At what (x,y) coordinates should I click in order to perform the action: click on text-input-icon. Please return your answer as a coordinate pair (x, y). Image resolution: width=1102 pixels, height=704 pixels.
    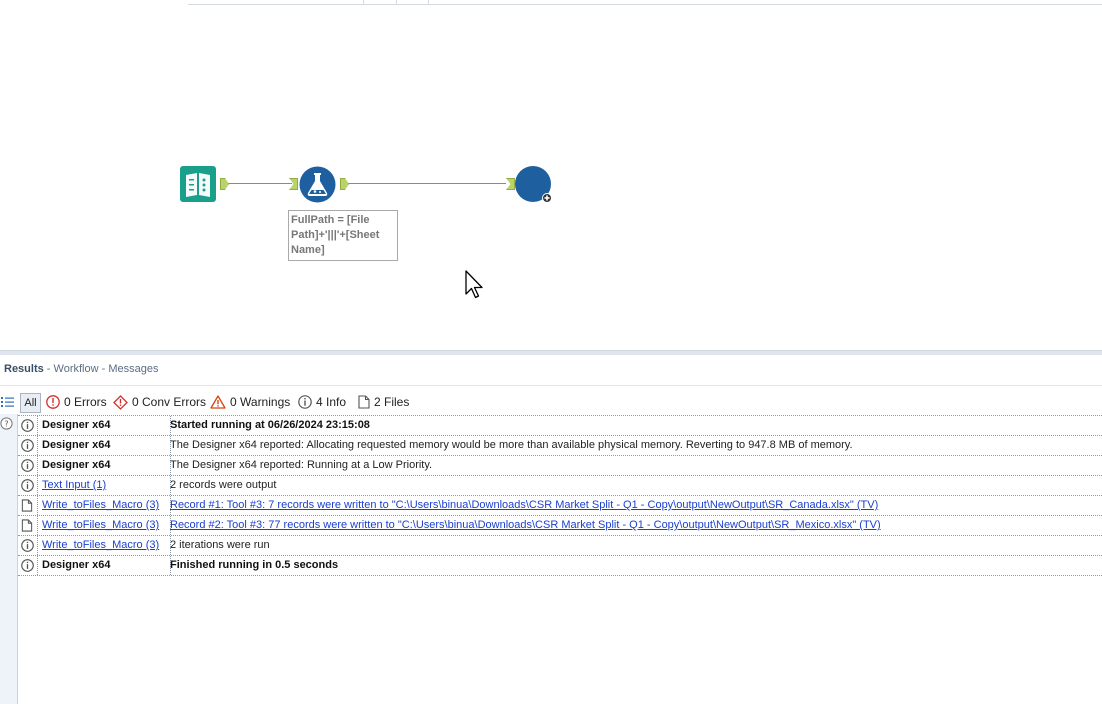
    Looking at the image, I should click on (198, 184).